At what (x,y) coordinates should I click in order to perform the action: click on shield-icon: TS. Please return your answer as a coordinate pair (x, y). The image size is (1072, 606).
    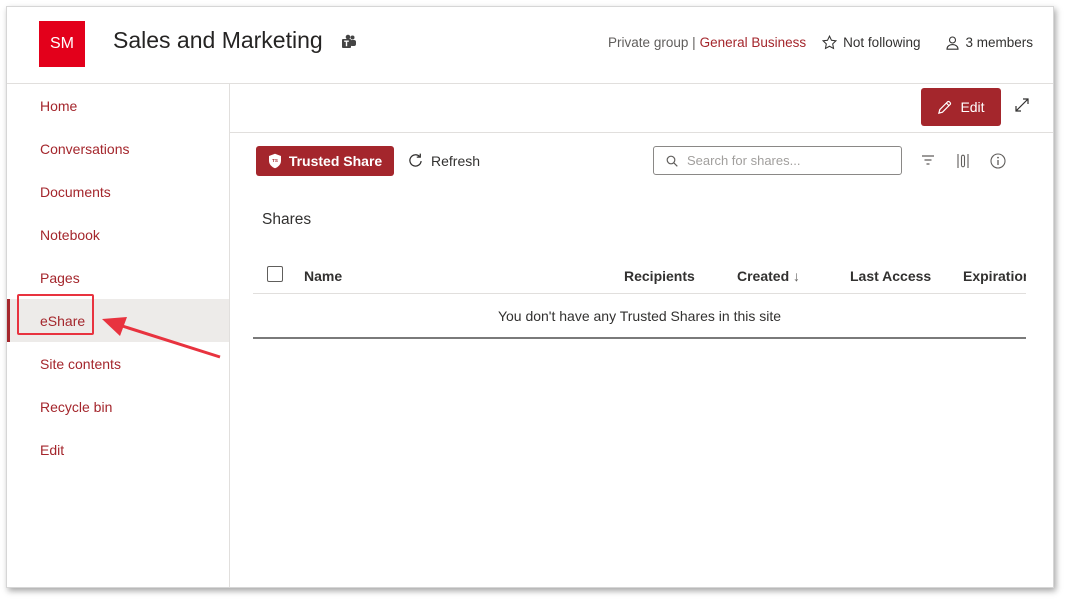
    Looking at the image, I should click on (274, 161).